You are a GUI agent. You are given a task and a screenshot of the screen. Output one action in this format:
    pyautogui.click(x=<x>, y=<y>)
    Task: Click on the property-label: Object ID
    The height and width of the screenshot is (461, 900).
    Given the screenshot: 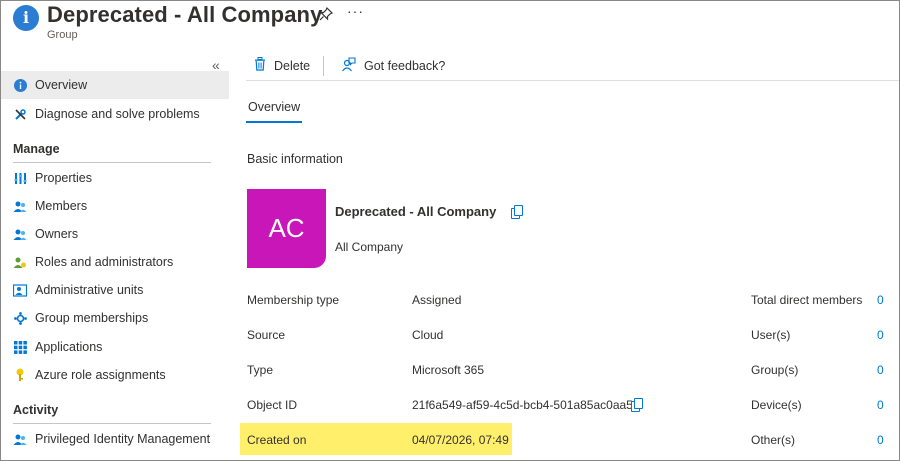 What is the action you would take?
    pyautogui.click(x=272, y=405)
    